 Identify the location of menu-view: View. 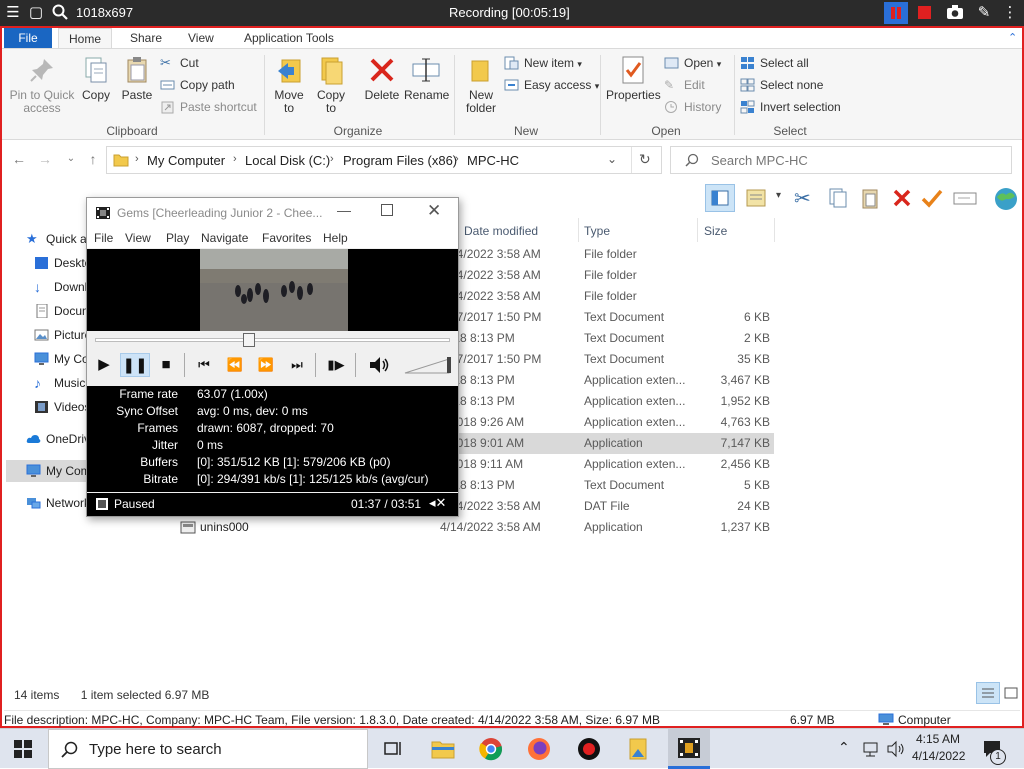
(138, 238).